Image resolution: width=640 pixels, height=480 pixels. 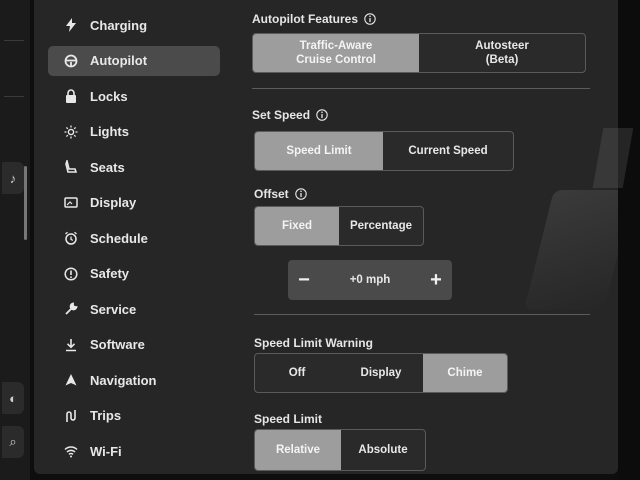 What do you see at coordinates (106, 451) in the screenshot?
I see `sidebar-item-label: Wi-Fi` at bounding box center [106, 451].